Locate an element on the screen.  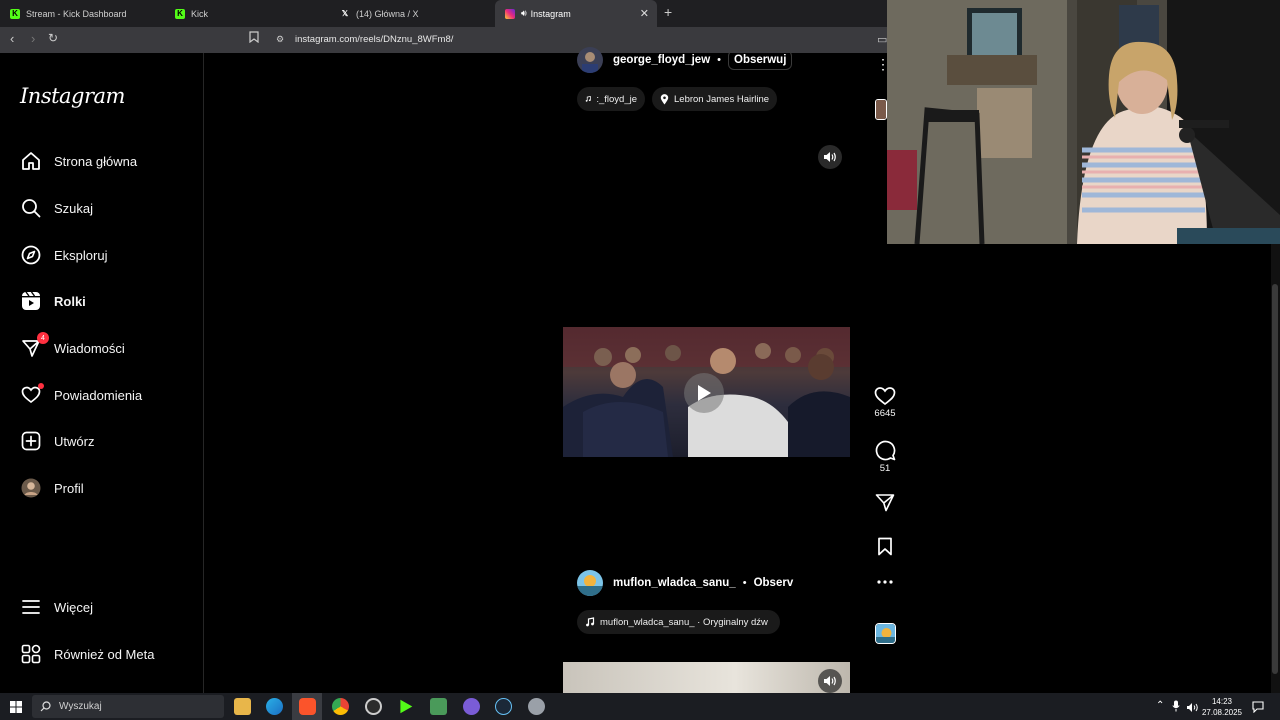
like-button: 6645 is located at coordinates (885, 402).